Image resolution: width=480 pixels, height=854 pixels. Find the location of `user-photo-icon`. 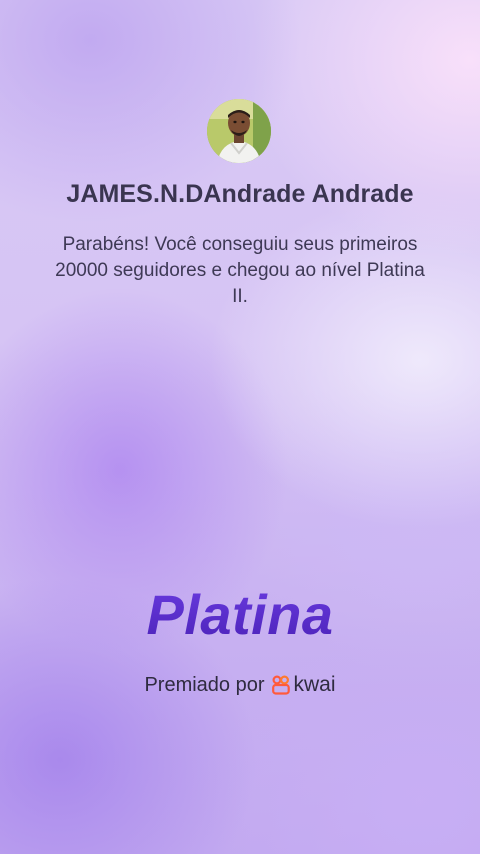

user-photo-icon is located at coordinates (239, 131).